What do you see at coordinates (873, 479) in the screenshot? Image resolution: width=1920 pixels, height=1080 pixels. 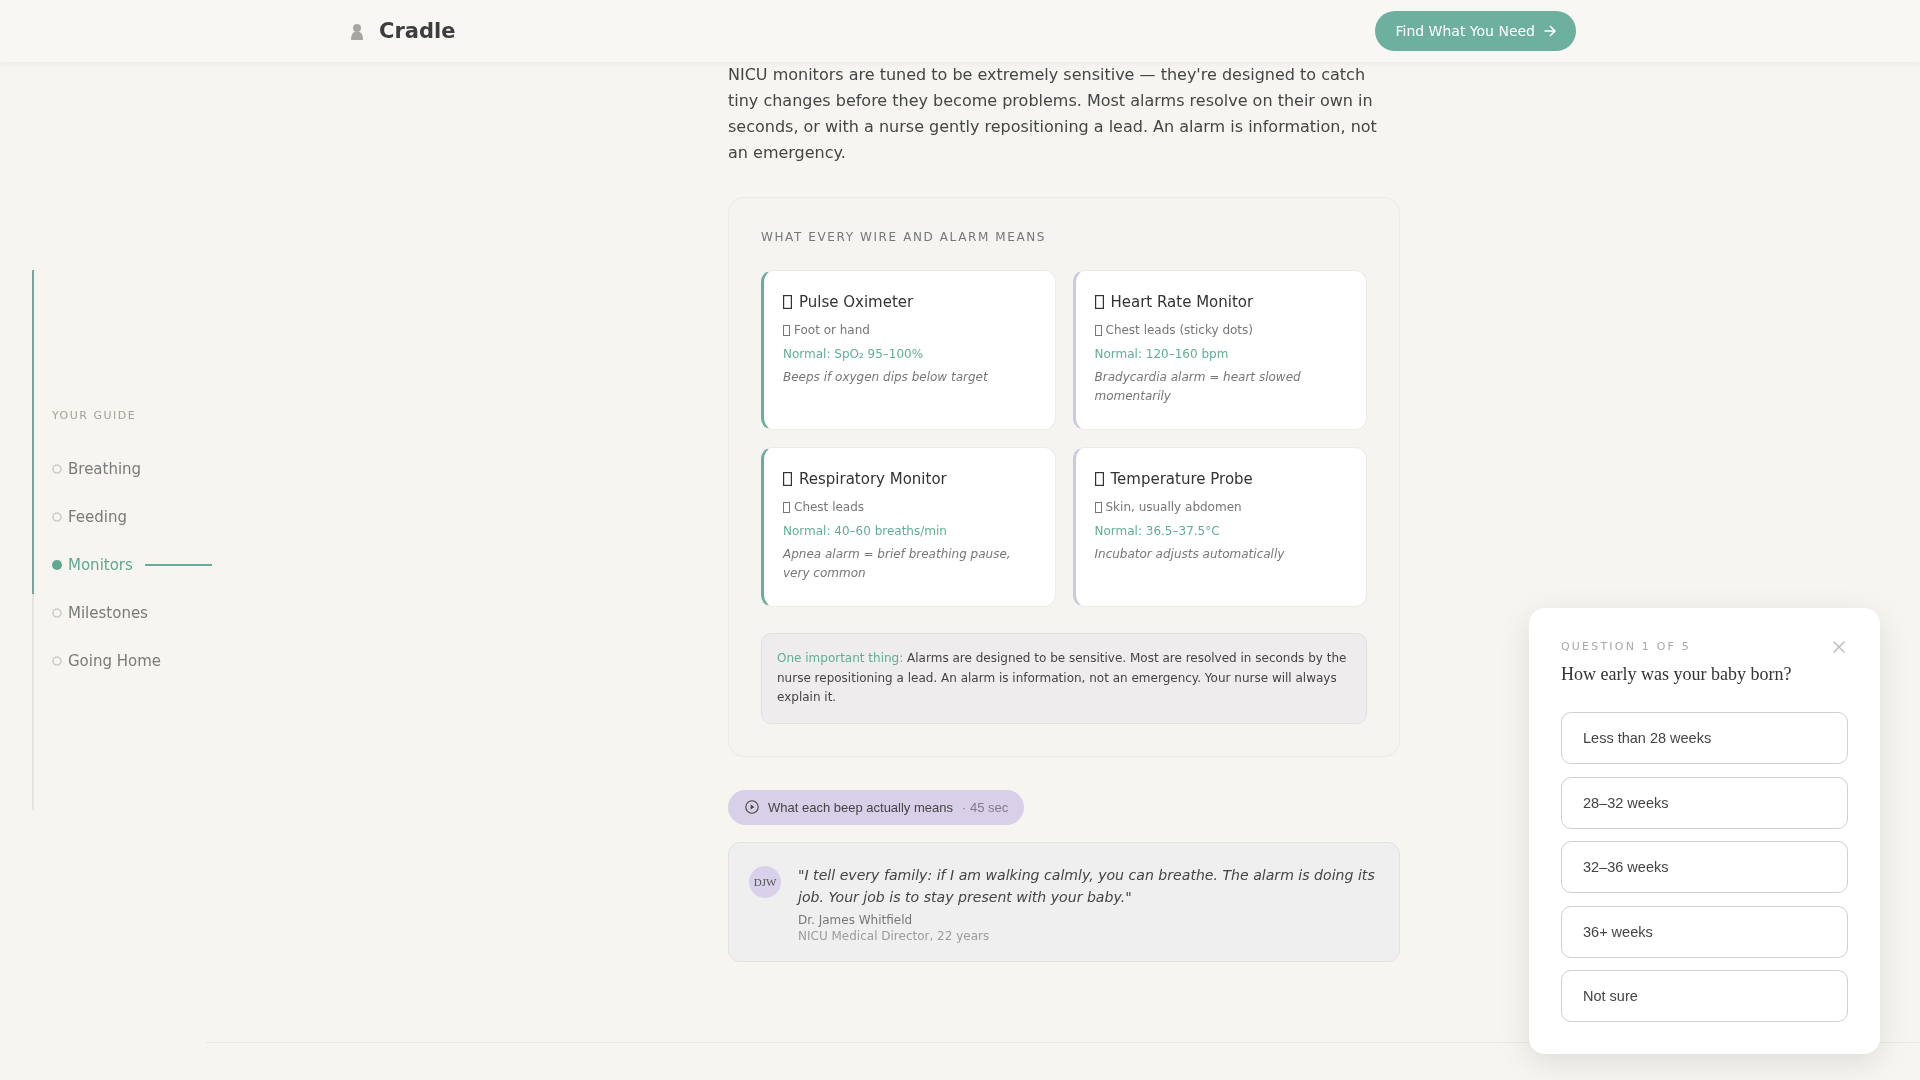 I see `monitor-name: Respiratory Monitor` at bounding box center [873, 479].